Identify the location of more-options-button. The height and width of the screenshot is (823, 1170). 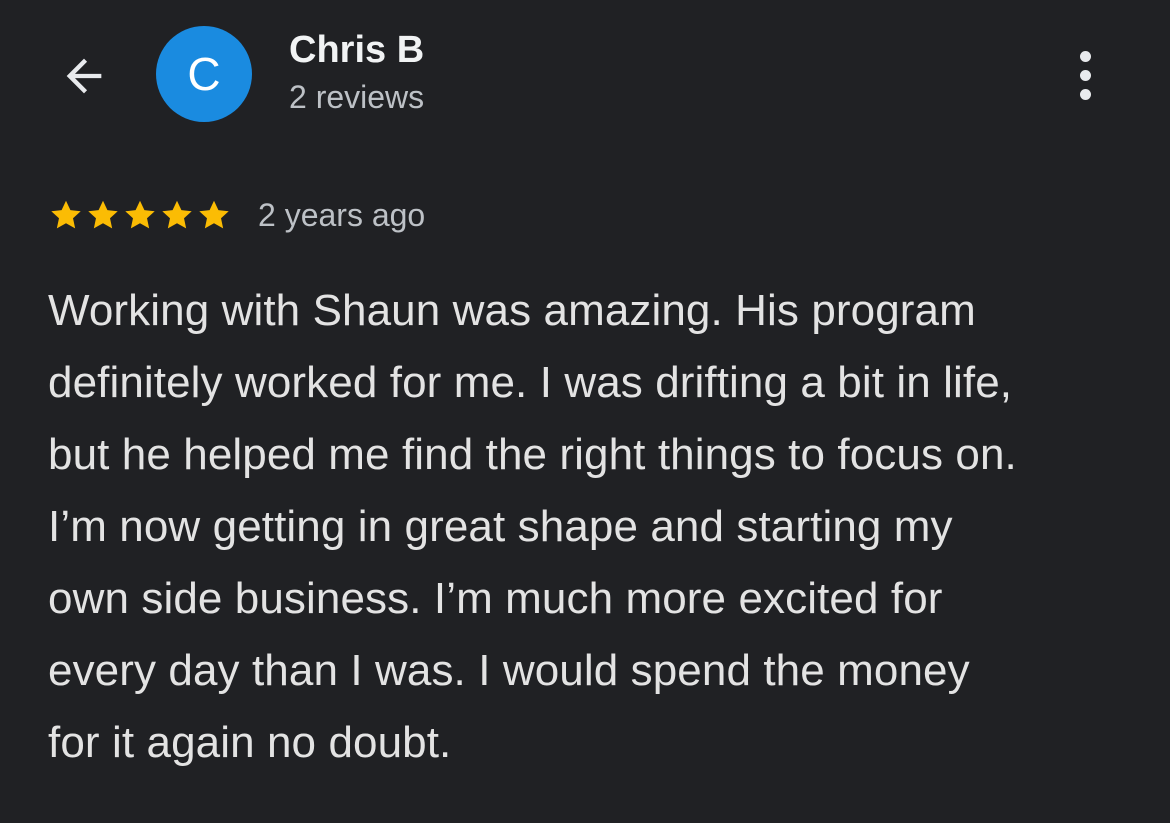
(1085, 75).